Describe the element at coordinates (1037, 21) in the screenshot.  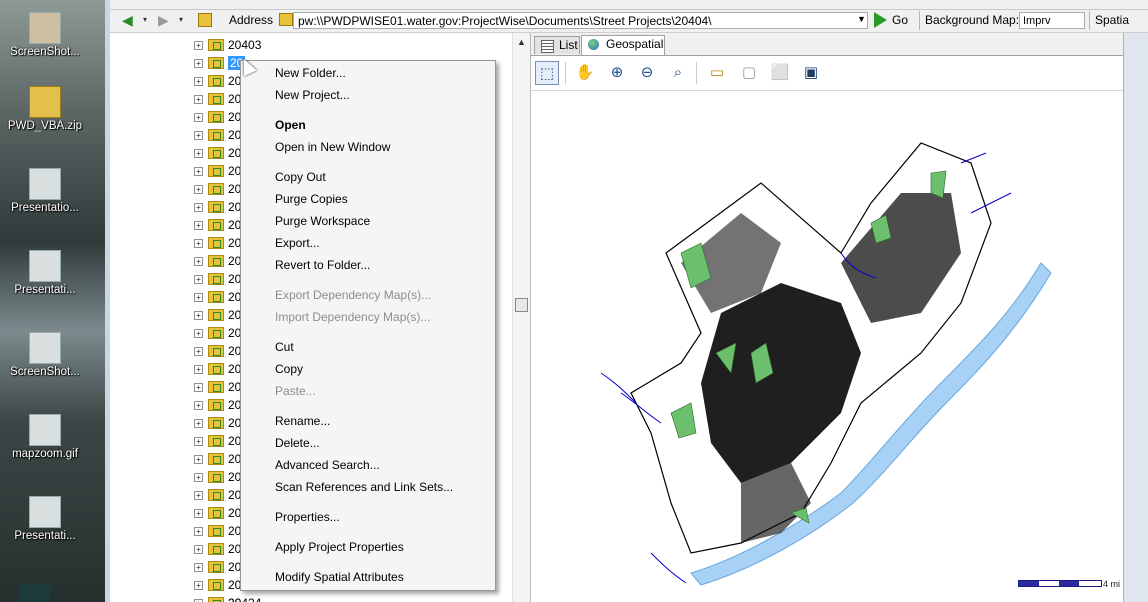
I see `background-map-value: Imprv` at that location.